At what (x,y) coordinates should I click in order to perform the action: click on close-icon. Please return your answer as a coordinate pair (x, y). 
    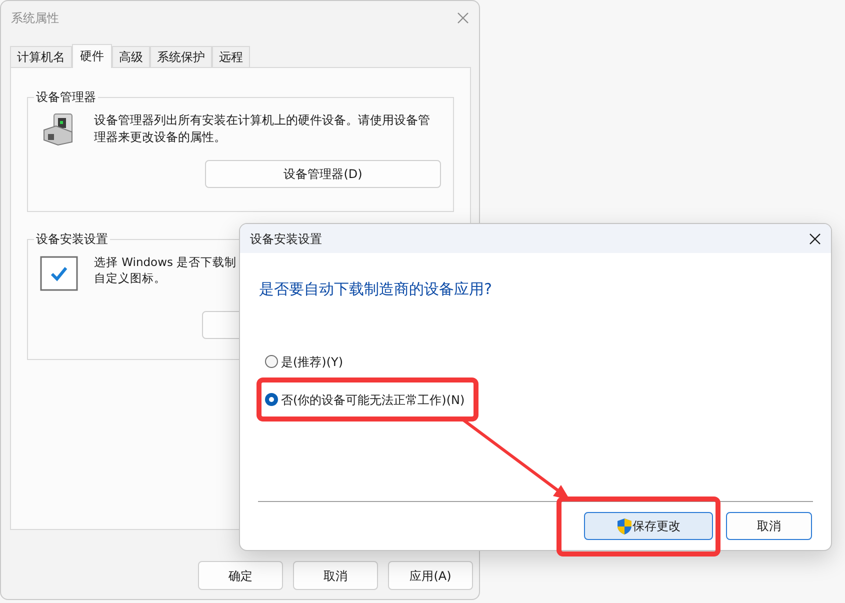
    Looking at the image, I should click on (815, 238).